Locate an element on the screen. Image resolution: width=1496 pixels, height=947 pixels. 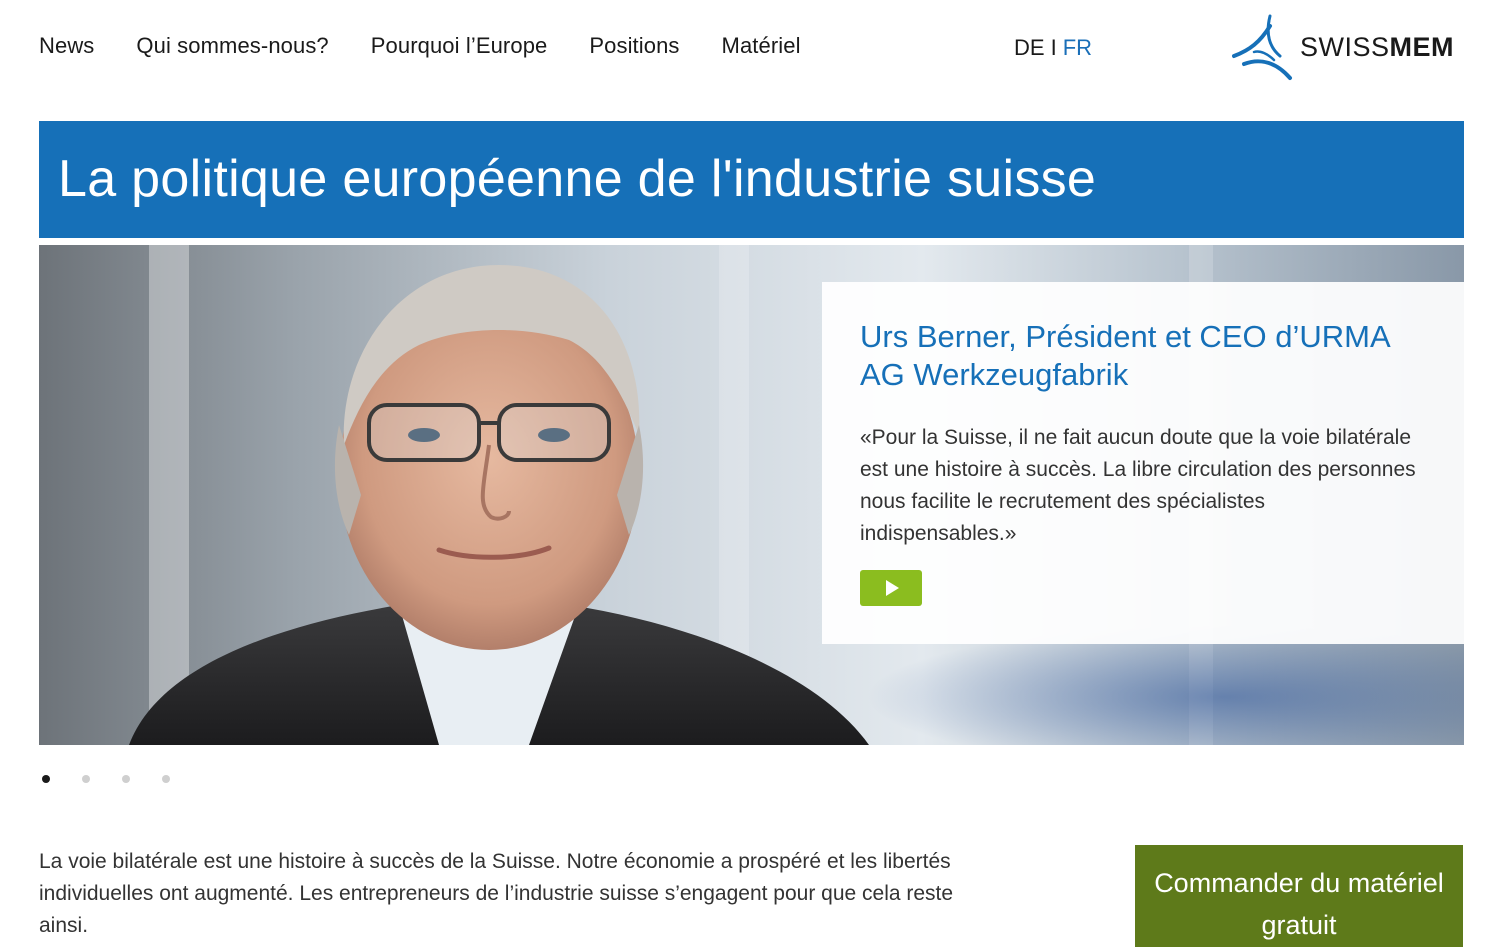
language-switcher: DE I FR is located at coordinates (1053, 48).